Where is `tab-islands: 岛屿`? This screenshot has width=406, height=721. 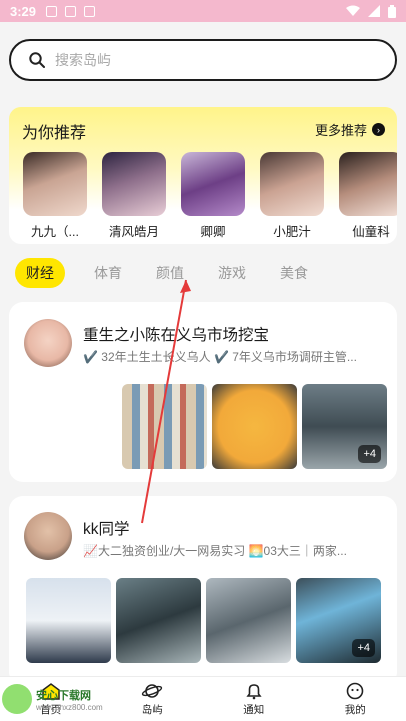 tab-islands: 岛屿 is located at coordinates (153, 699).